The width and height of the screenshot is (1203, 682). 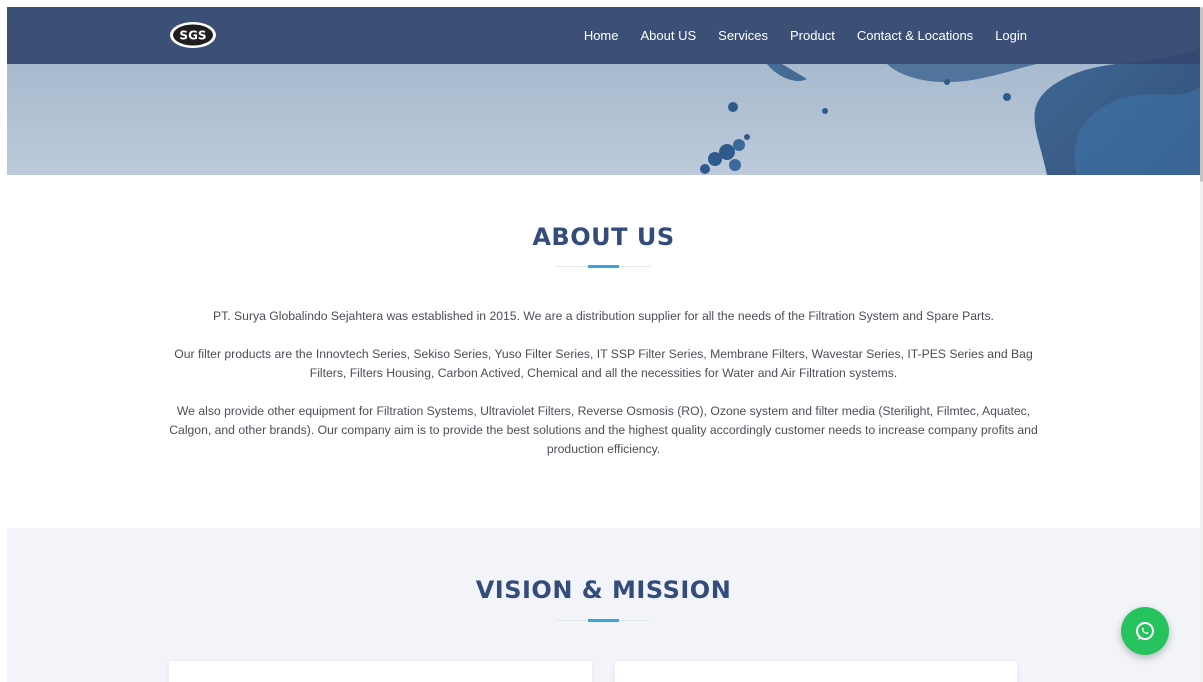 I want to click on sgs-logo-icon: SGS, so click(x=193, y=35).